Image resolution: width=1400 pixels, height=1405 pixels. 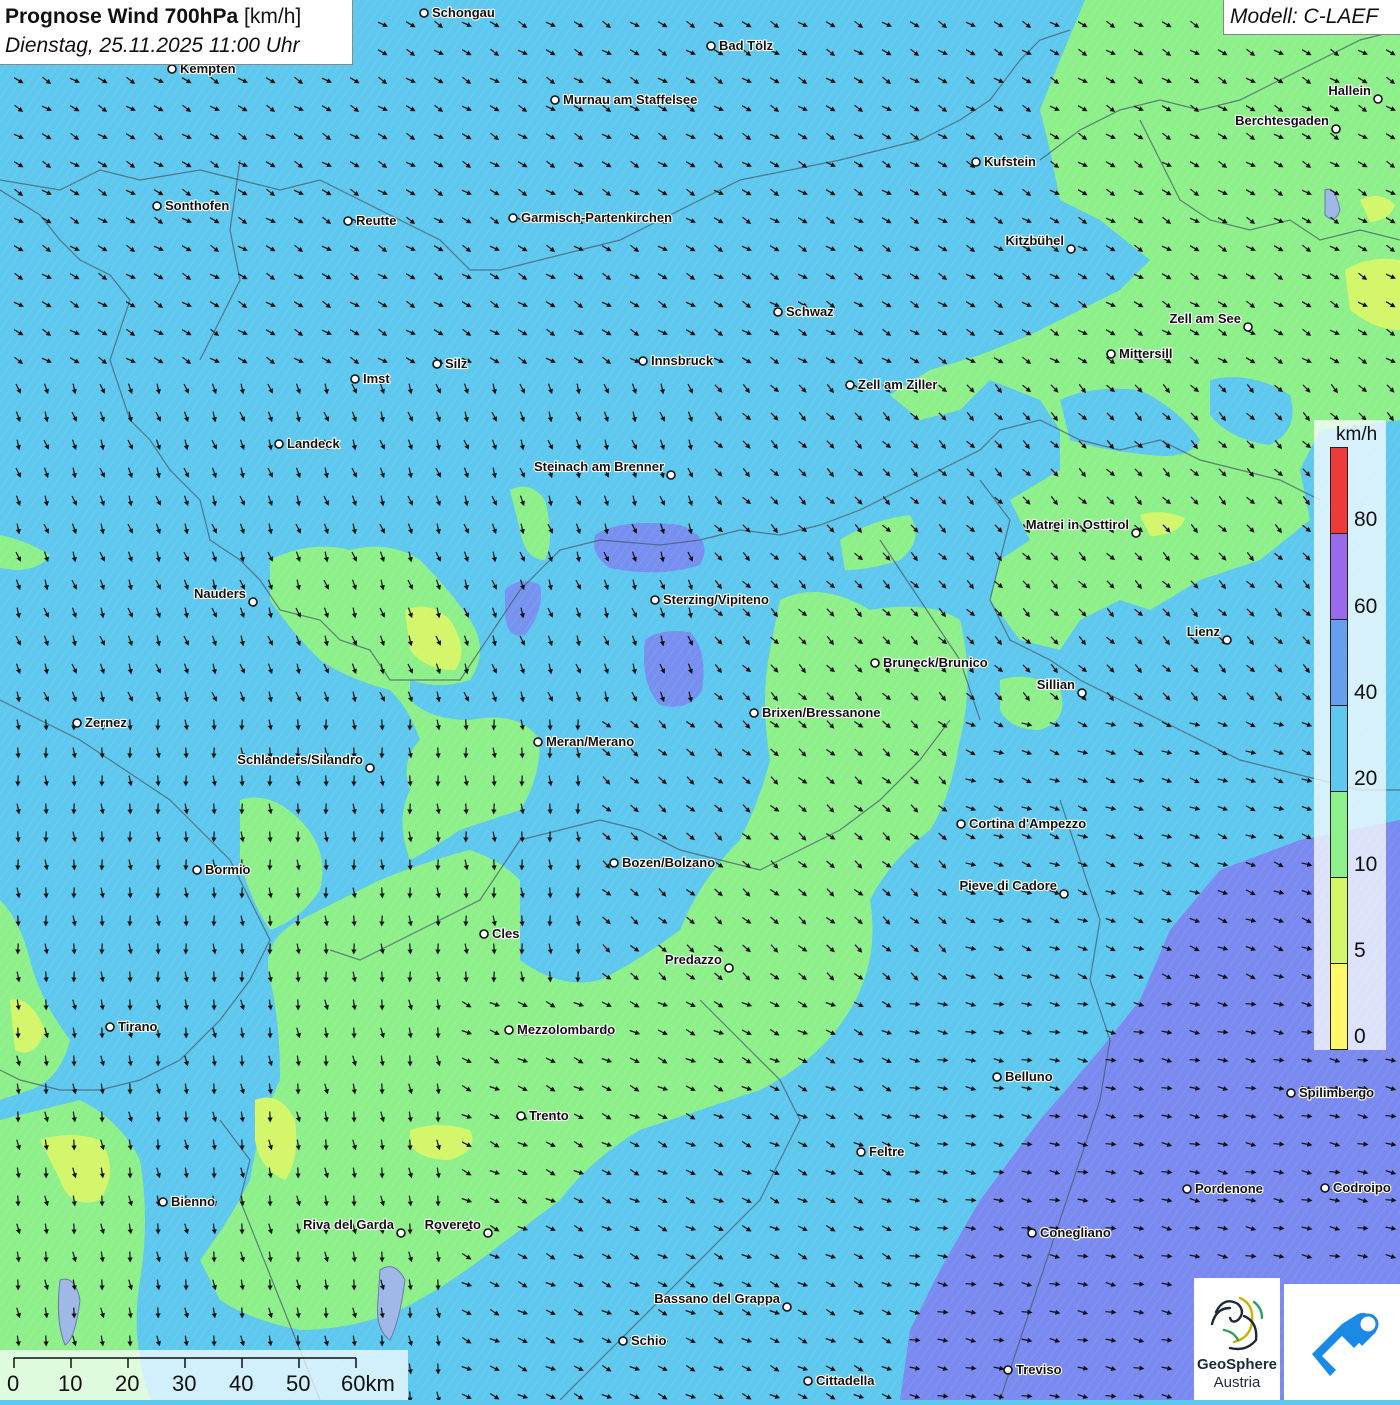 I want to click on city-marker: Brixen/Bressanone, so click(x=815, y=712).